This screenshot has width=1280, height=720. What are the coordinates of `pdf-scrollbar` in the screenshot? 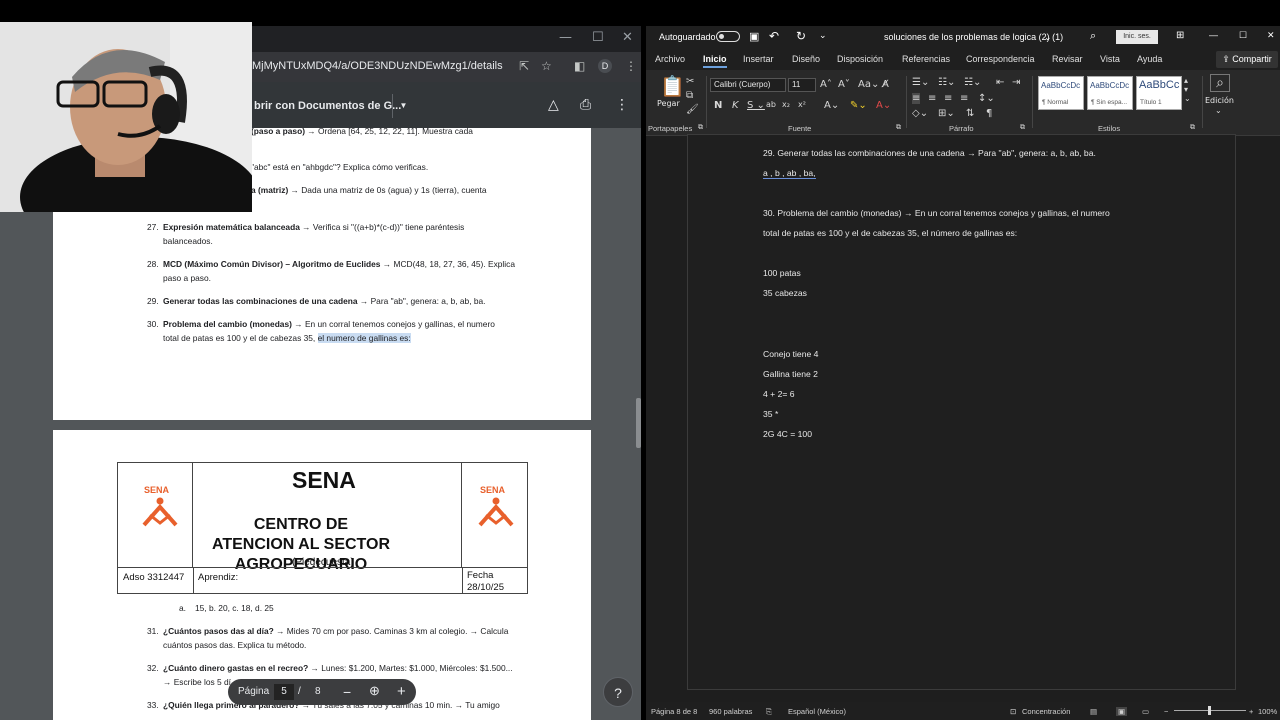 It's located at (638, 423).